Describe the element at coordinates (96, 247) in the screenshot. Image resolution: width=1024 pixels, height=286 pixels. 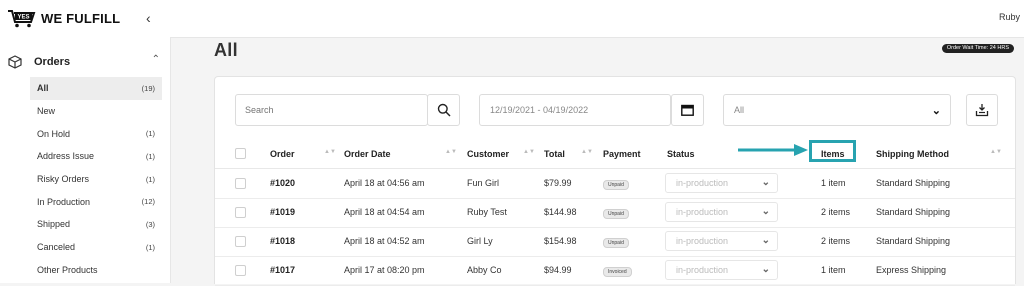
I see `sidebar-item-canceled: Canceled (1)` at that location.